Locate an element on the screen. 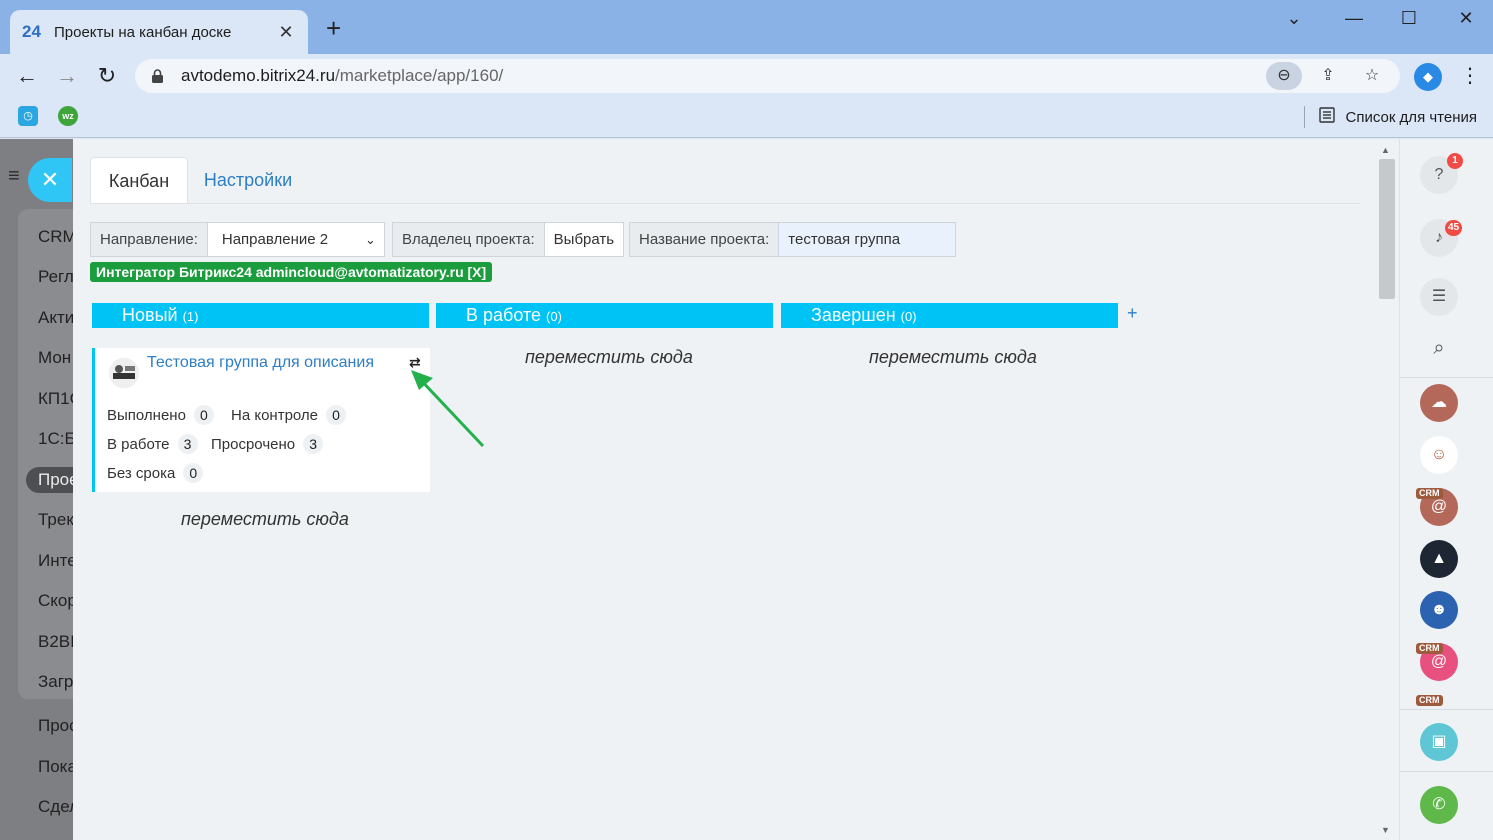  drop-zone-done: переместить сюда is located at coordinates (953, 357).